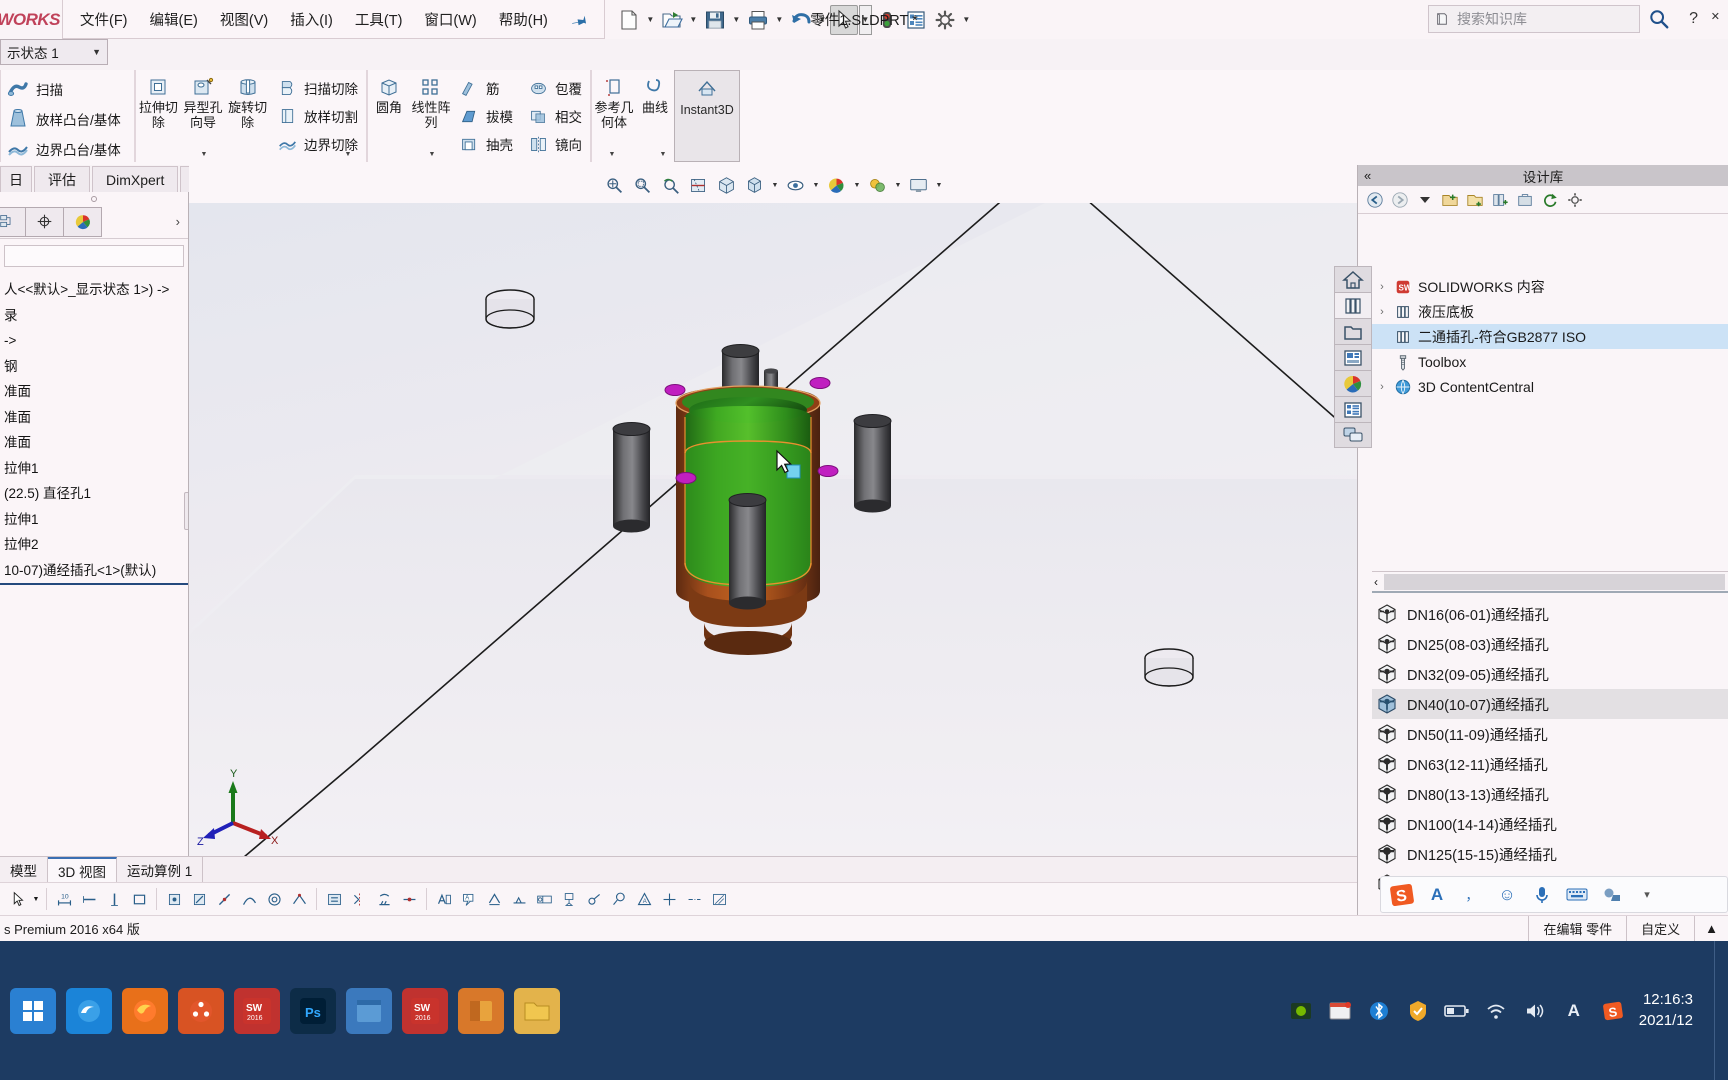  What do you see at coordinates (715, 20) in the screenshot?
I see `save-icon` at bounding box center [715, 20].